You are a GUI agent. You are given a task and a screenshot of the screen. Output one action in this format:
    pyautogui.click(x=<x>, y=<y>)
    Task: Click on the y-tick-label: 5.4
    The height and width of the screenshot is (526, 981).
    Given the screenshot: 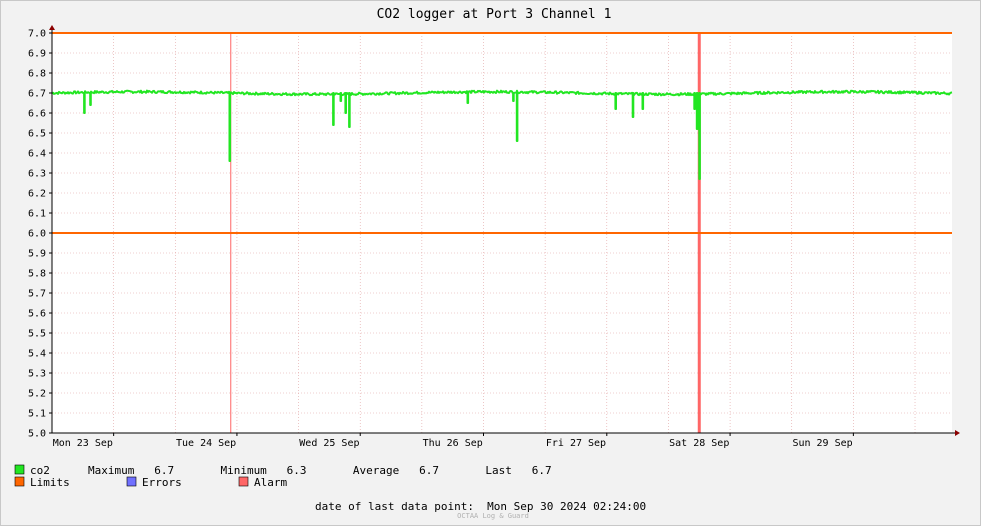 What is the action you would take?
    pyautogui.click(x=37, y=354)
    